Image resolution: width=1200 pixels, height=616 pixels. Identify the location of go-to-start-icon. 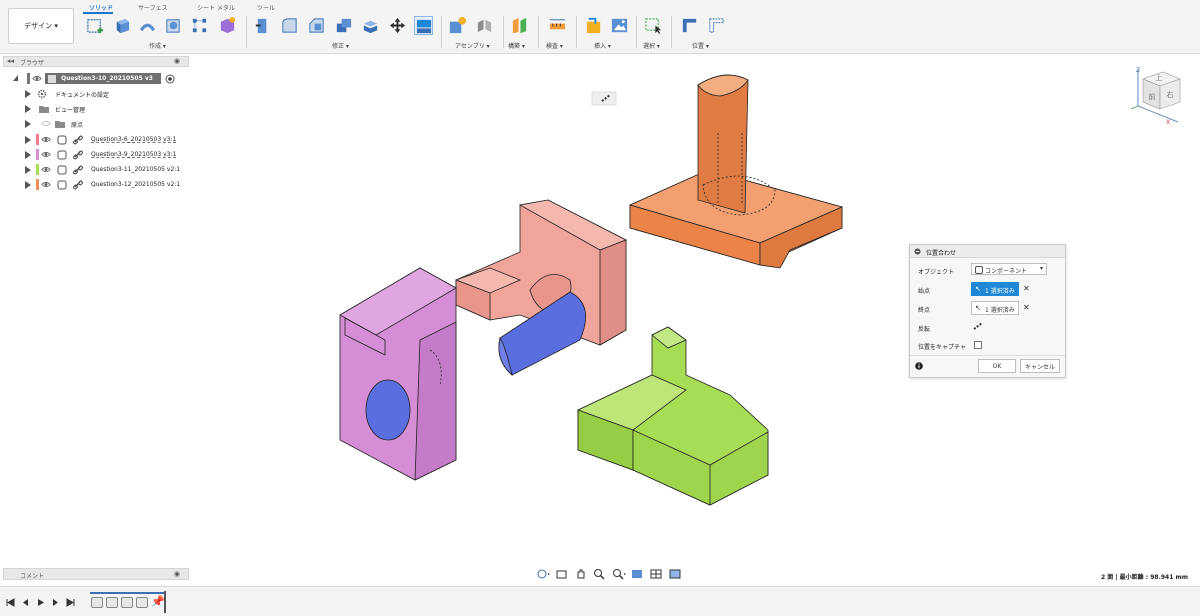
(10, 602).